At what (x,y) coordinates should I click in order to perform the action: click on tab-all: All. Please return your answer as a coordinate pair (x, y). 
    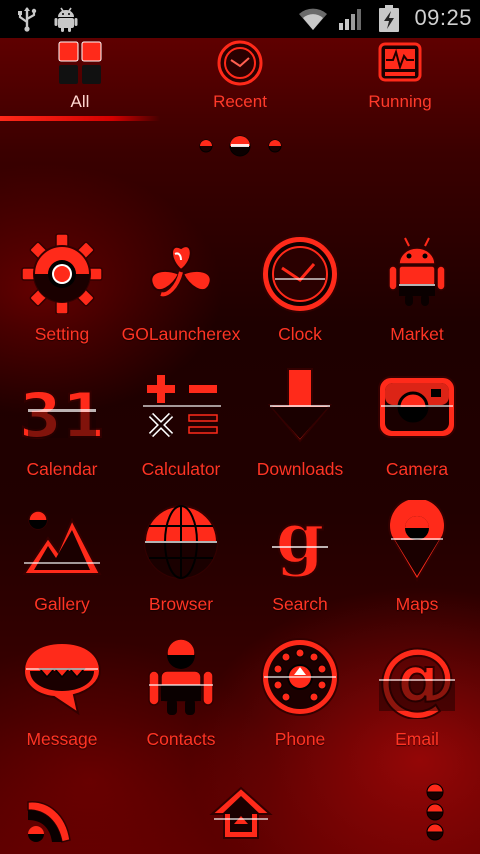
    Looking at the image, I should click on (80, 79).